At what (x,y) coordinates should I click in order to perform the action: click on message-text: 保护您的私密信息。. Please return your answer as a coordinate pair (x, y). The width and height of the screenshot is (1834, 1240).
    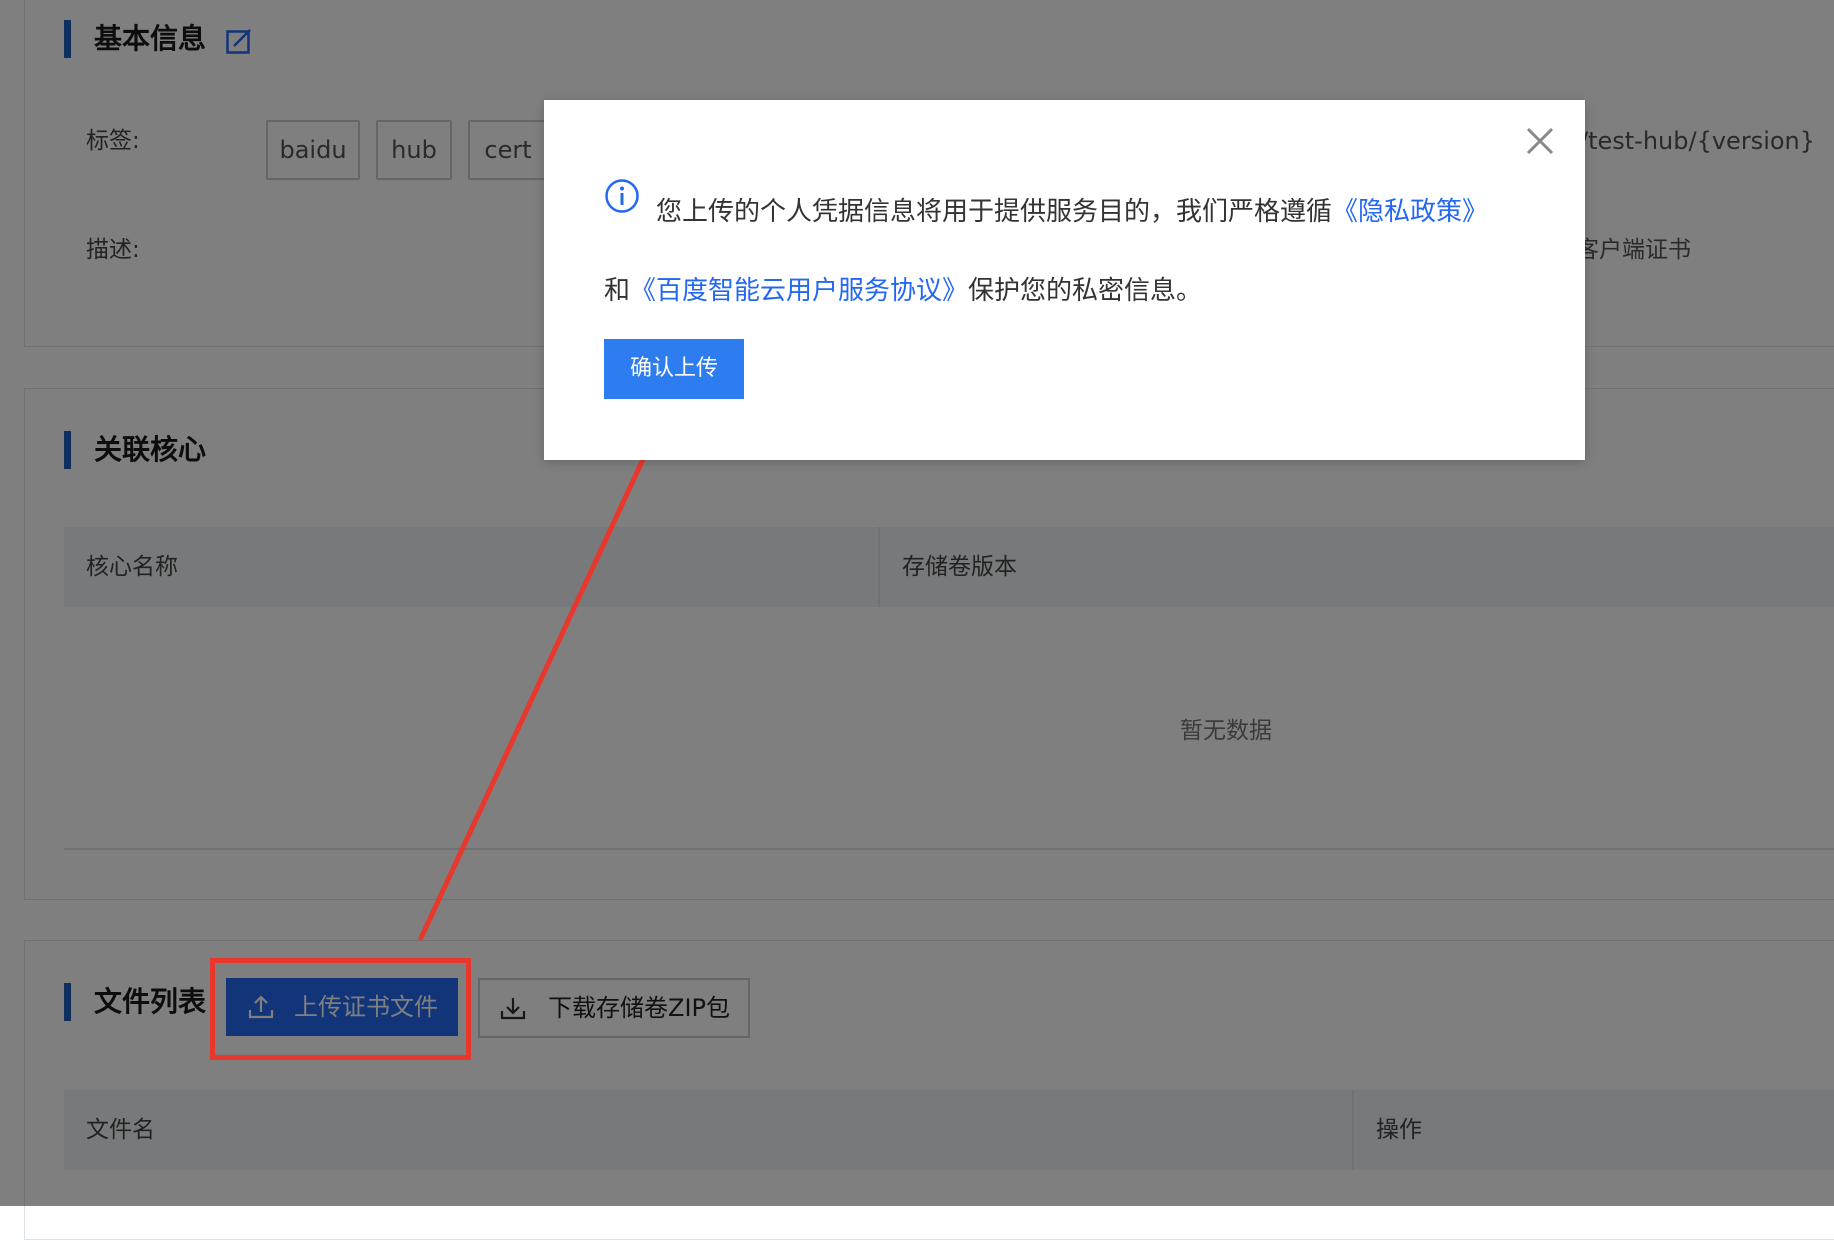
    Looking at the image, I should click on (1085, 291).